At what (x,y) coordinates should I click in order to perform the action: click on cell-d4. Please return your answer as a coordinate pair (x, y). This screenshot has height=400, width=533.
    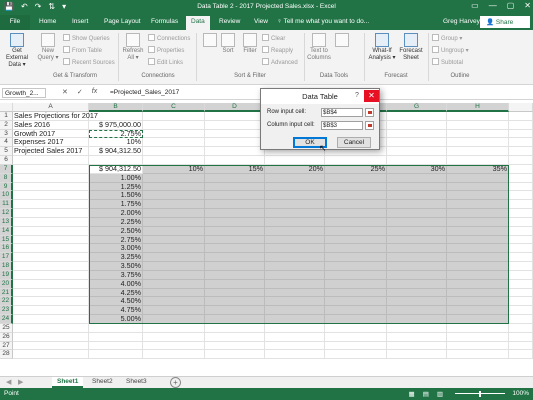
    Looking at the image, I should click on (235, 143).